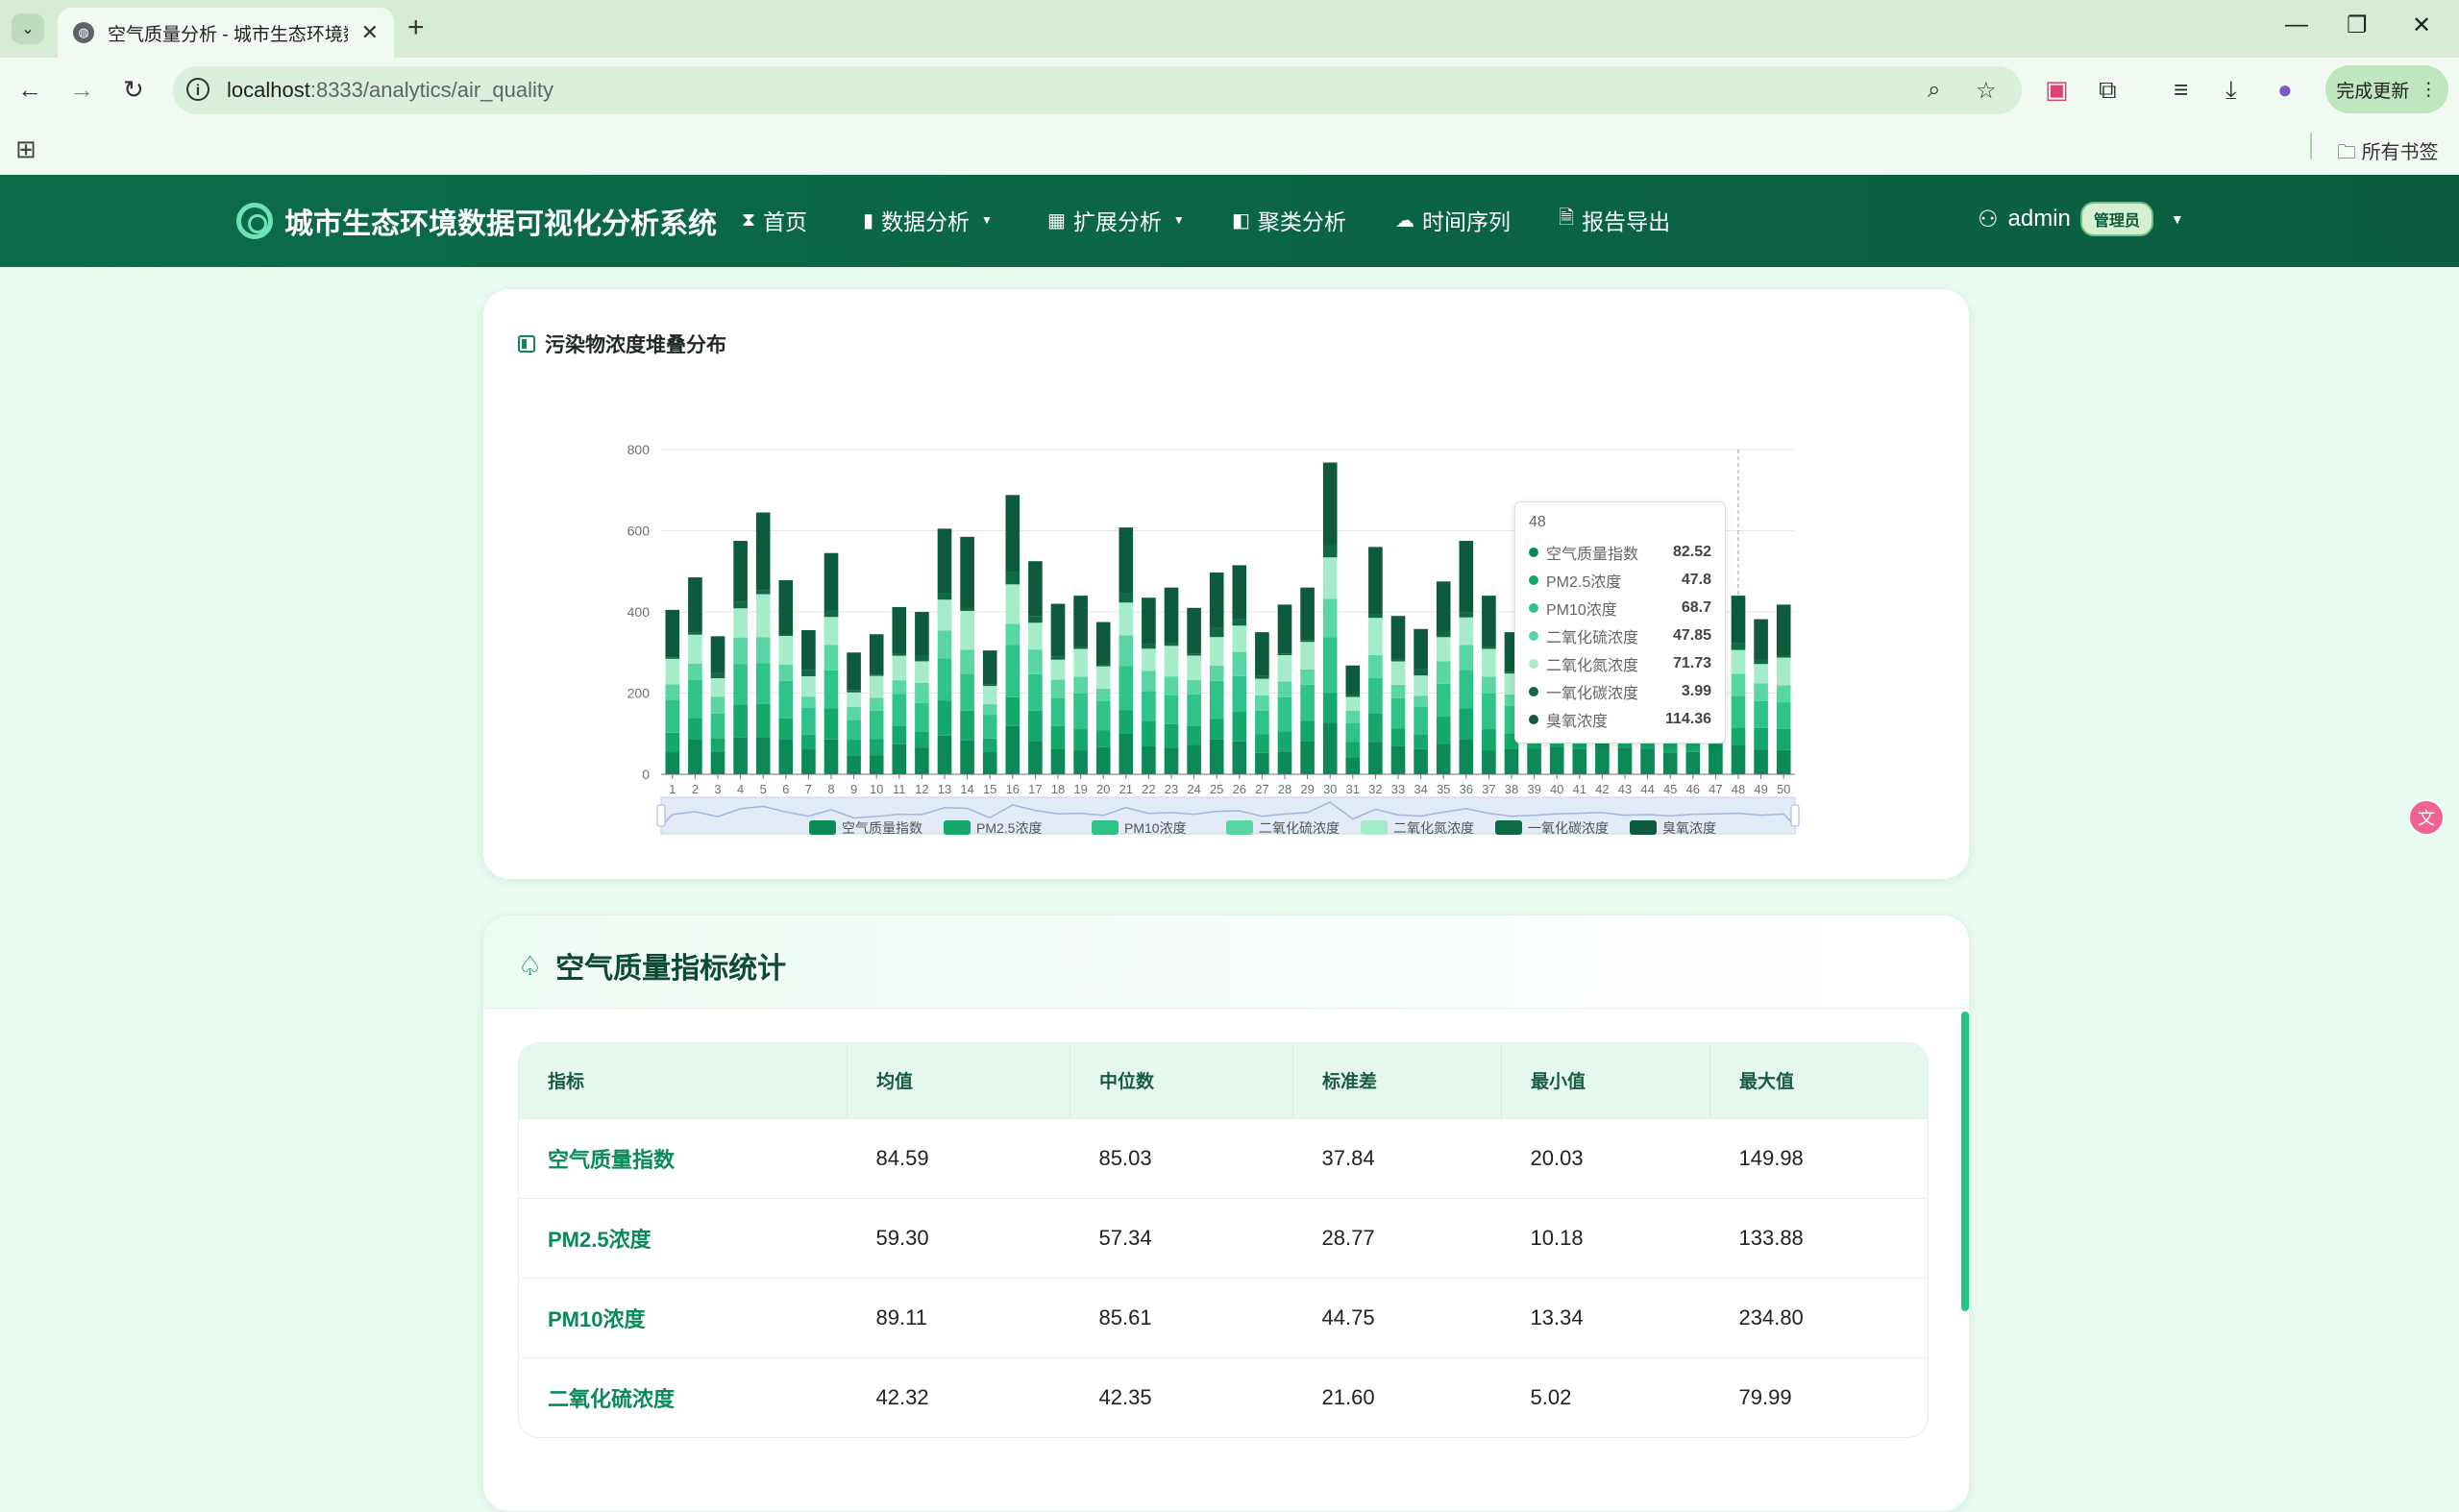 This screenshot has width=2459, height=1512. What do you see at coordinates (989, 789) in the screenshot?
I see `x-tick-label: 15` at bounding box center [989, 789].